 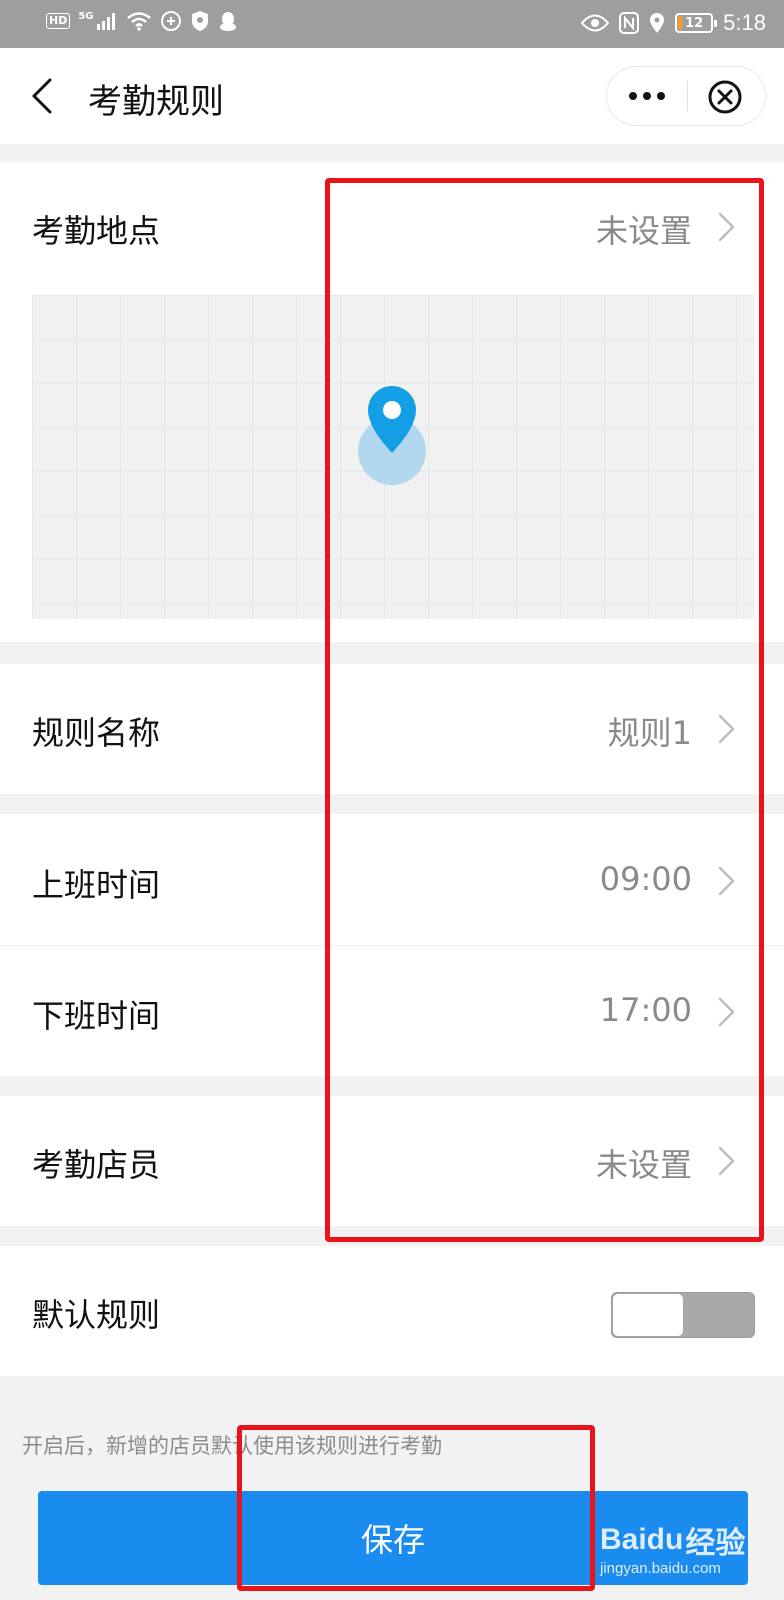 What do you see at coordinates (170, 21) in the screenshot?
I see `data-saver-icon` at bounding box center [170, 21].